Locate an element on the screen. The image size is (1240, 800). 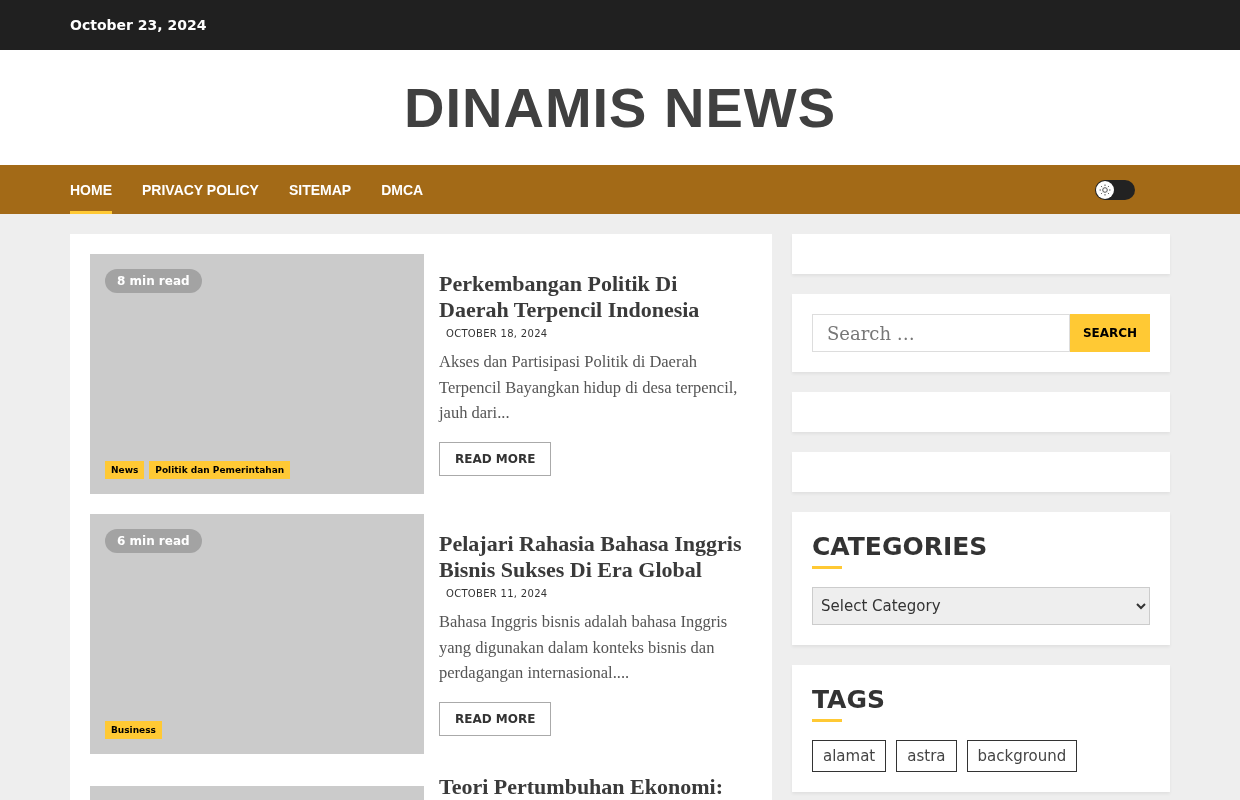
post-title: Perkembangan Politik Di Daerah Terpencil Indonesia is located at coordinates (595, 297).